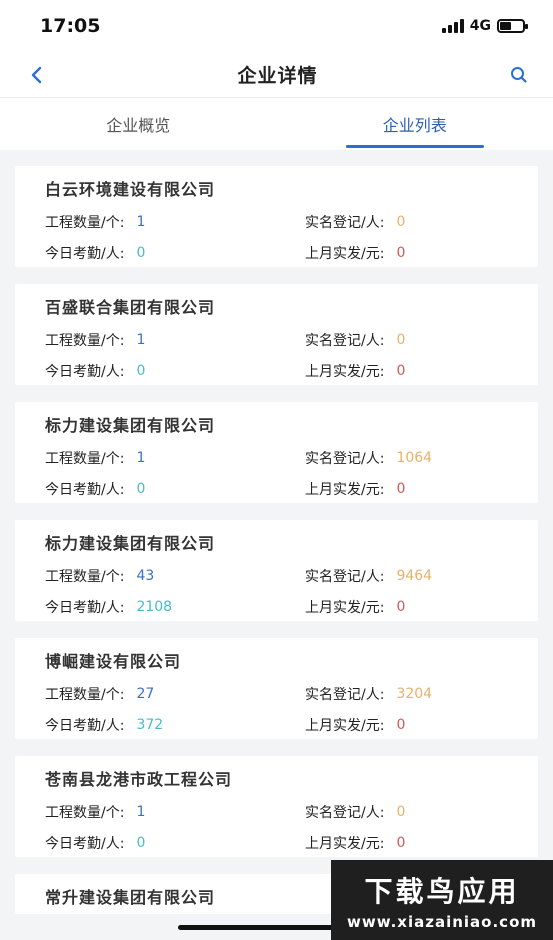  I want to click on tab-bar: 企业概览 企业列表, so click(276, 124).